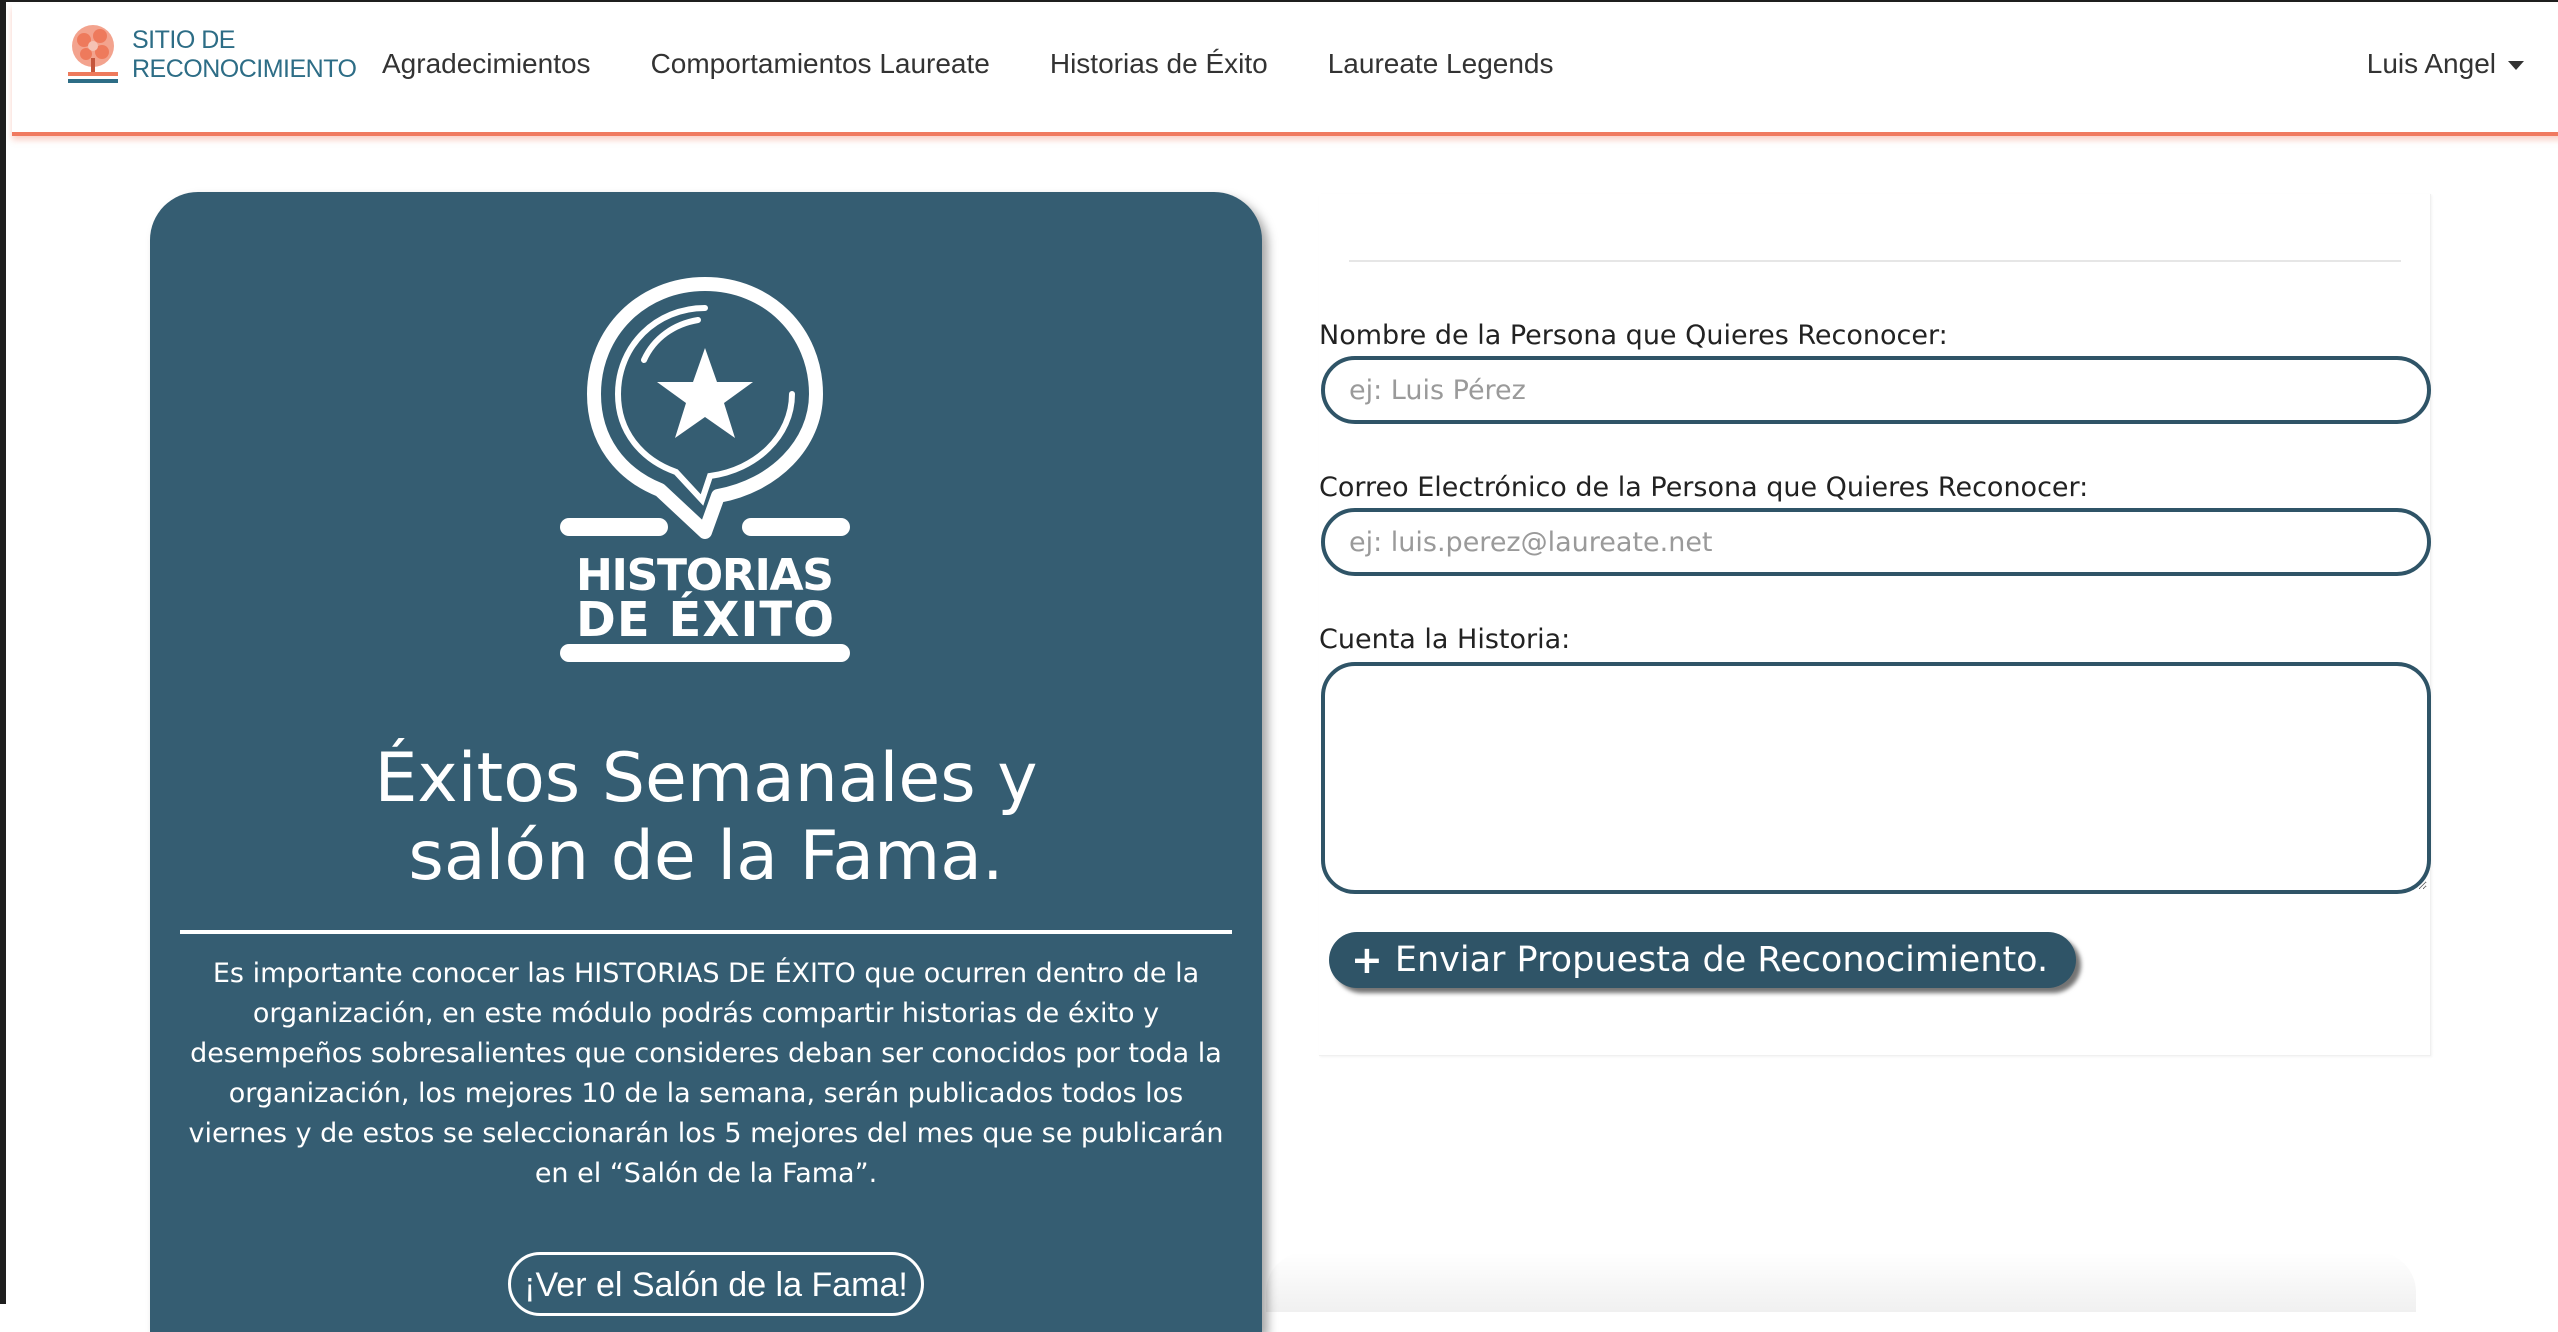  What do you see at coordinates (1876, 542) in the screenshot?
I see `email-input` at bounding box center [1876, 542].